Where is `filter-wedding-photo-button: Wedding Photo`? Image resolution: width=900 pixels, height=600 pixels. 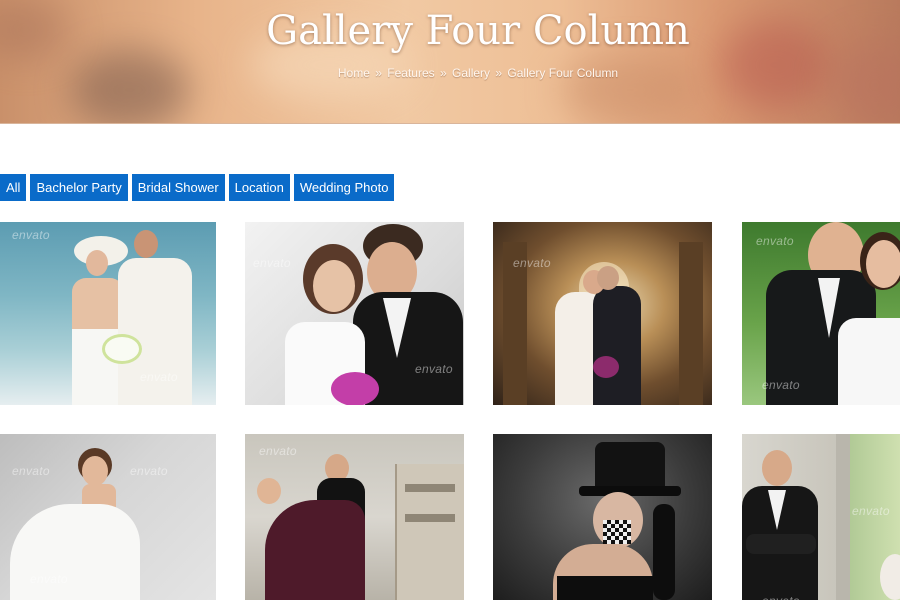 filter-wedding-photo-button: Wedding Photo is located at coordinates (344, 187).